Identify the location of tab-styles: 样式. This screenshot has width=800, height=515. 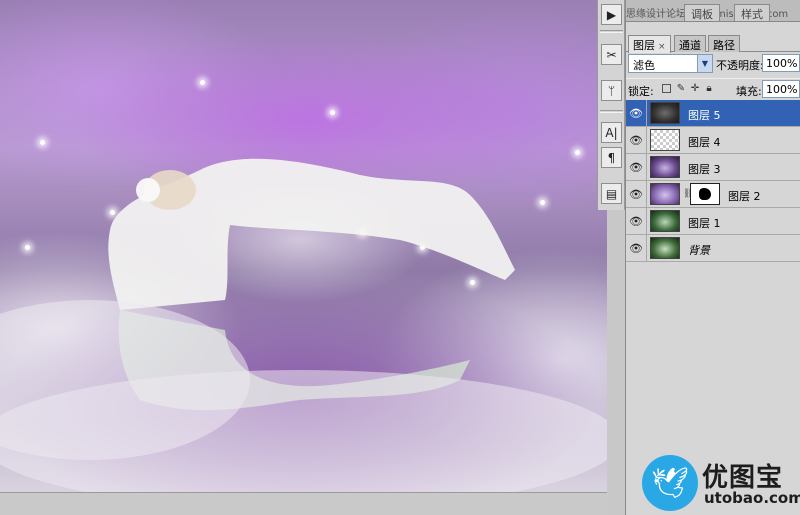
(752, 12).